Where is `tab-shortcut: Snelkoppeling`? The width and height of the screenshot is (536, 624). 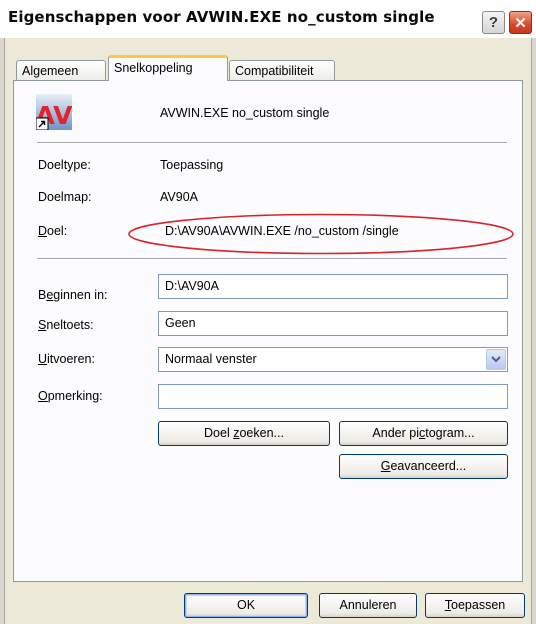
tab-shortcut: Snelkoppeling is located at coordinates (168, 68).